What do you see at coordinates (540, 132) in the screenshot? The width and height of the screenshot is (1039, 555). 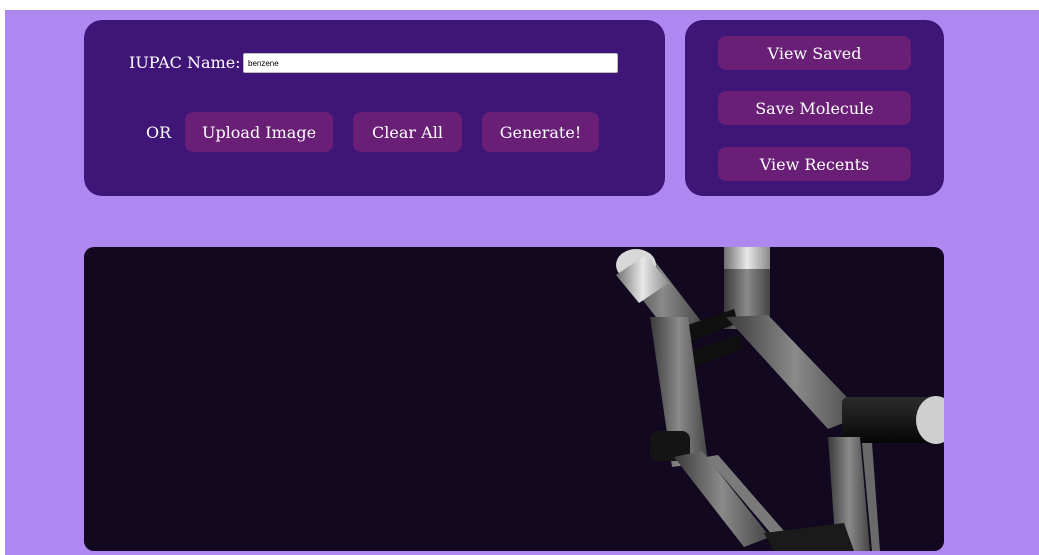 I see `generate-button: Generate!` at bounding box center [540, 132].